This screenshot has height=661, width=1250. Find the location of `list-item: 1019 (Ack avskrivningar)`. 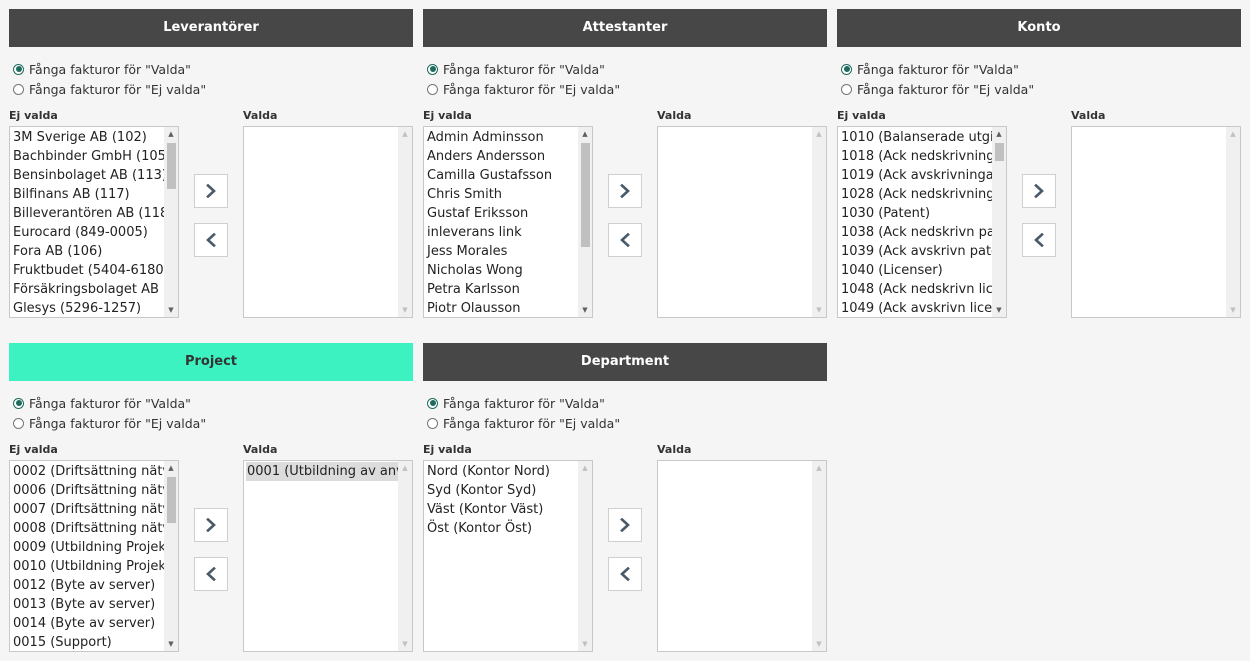

list-item: 1019 (Ack avskrivningar) is located at coordinates (916, 175).